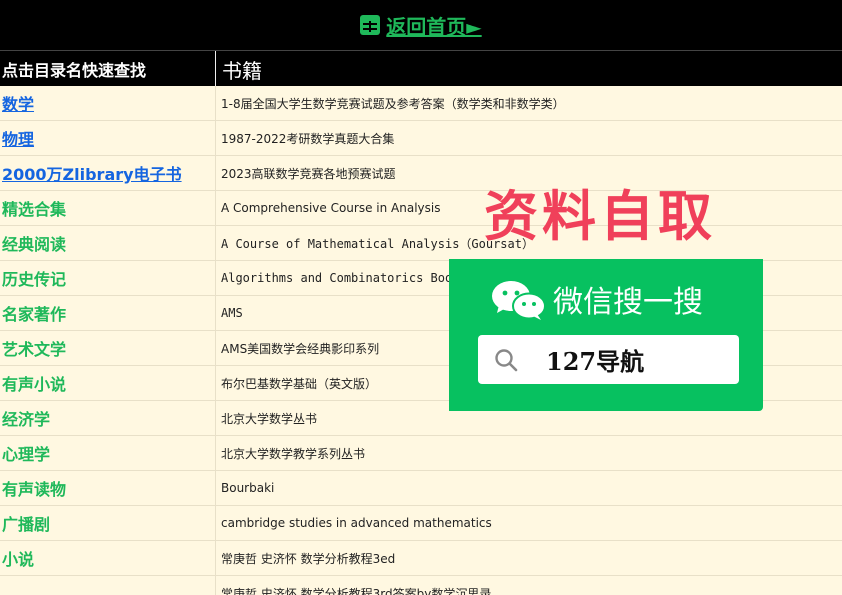  Describe the element at coordinates (108, 488) in the screenshot. I see `category-item: 有声读物` at that location.